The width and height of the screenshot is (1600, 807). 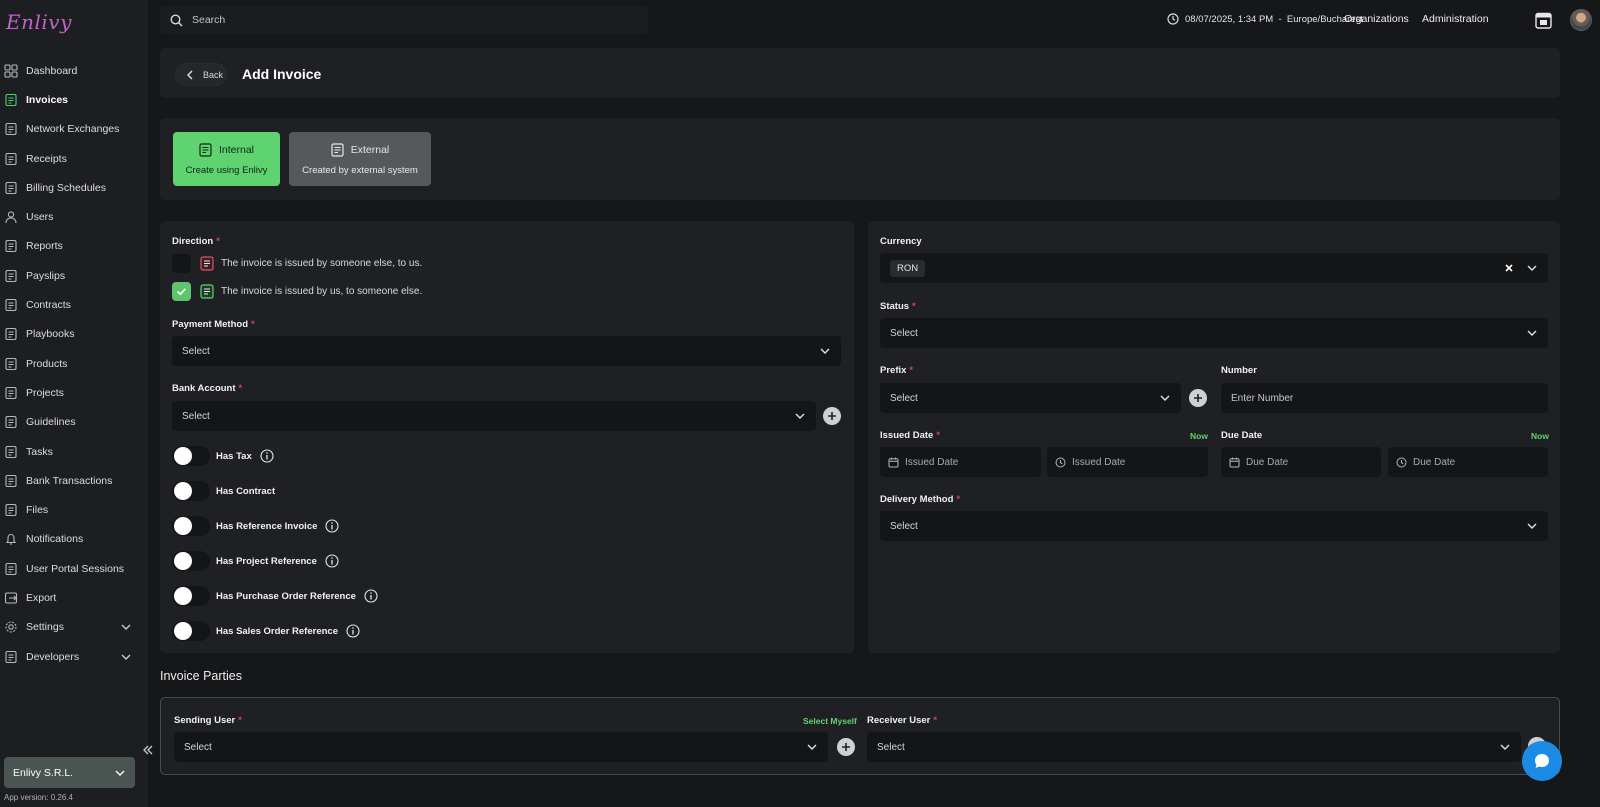 What do you see at coordinates (74, 99) in the screenshot?
I see `sidebar-item-invoices: Invoices` at bounding box center [74, 99].